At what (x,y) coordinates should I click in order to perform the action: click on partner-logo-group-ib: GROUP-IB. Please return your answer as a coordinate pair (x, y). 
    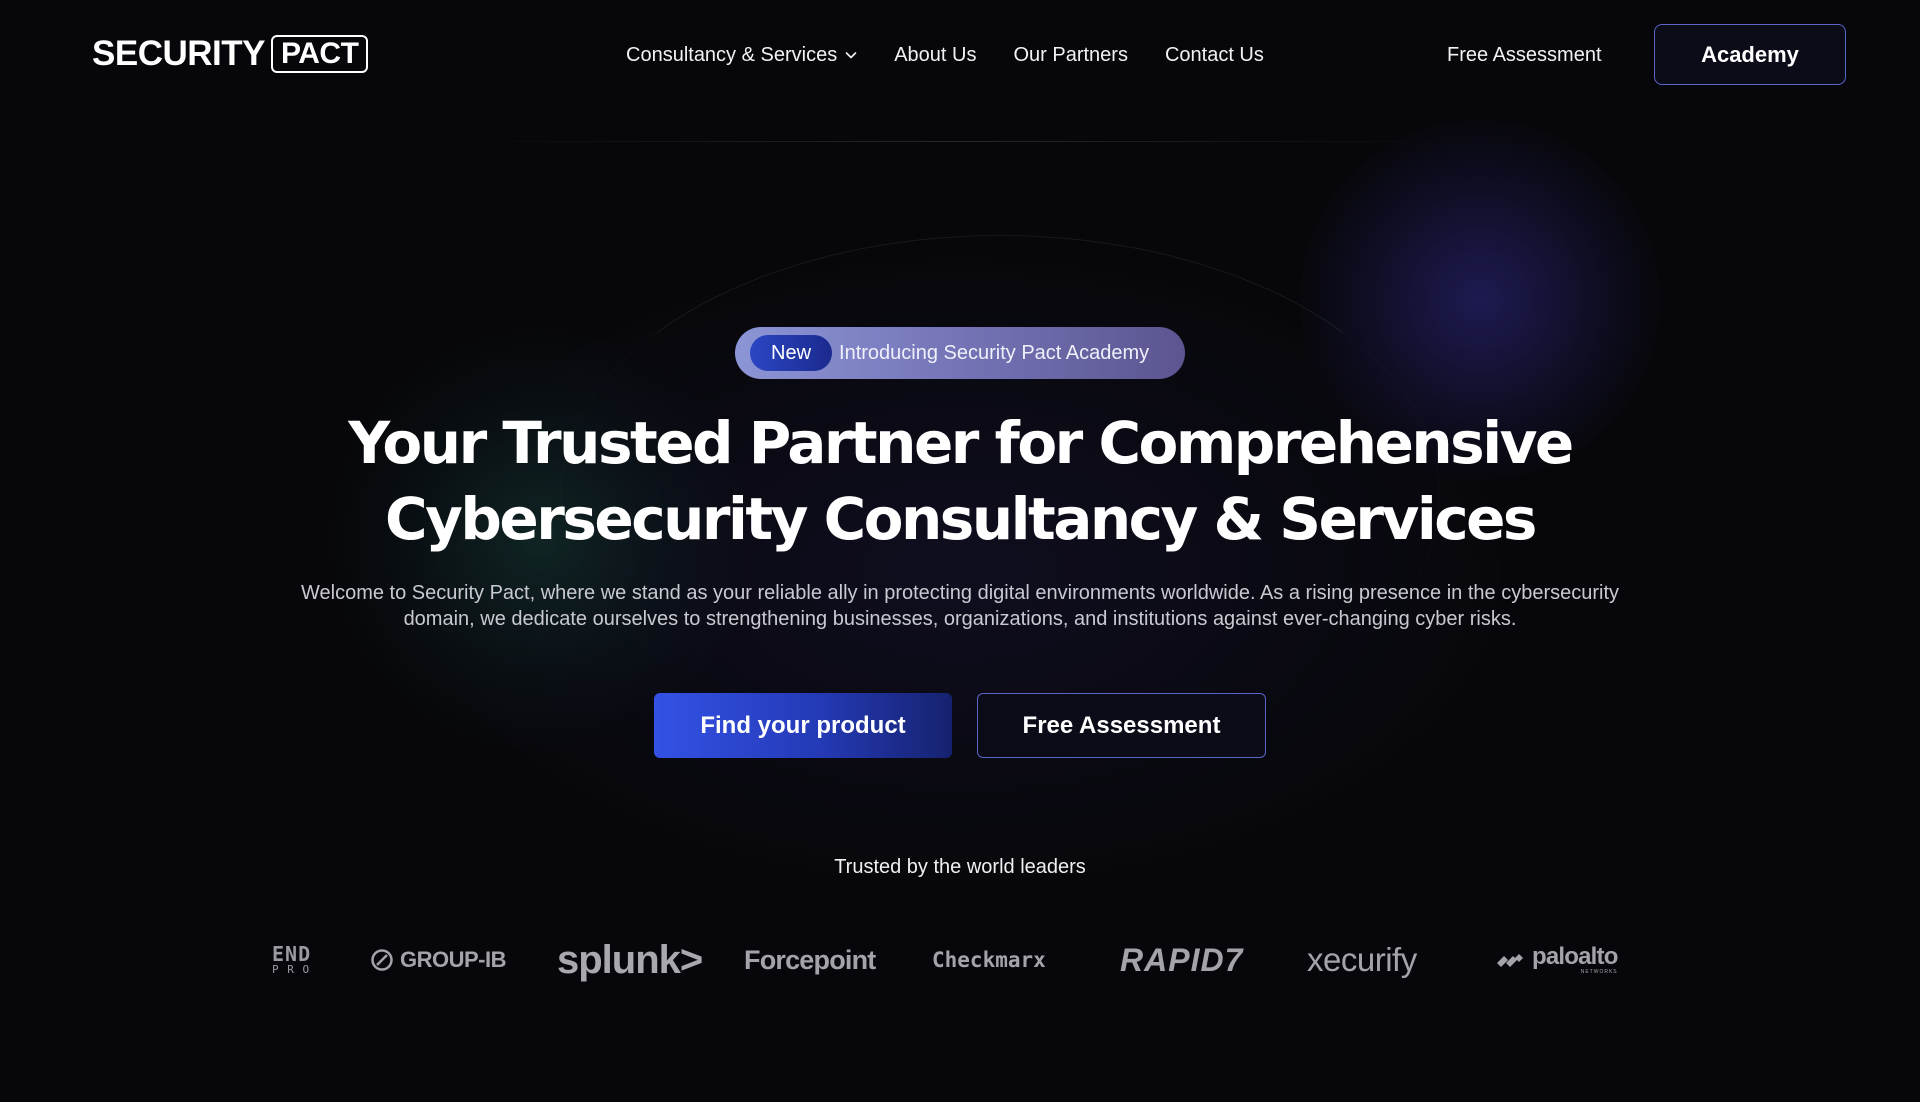
    Looking at the image, I should click on (438, 960).